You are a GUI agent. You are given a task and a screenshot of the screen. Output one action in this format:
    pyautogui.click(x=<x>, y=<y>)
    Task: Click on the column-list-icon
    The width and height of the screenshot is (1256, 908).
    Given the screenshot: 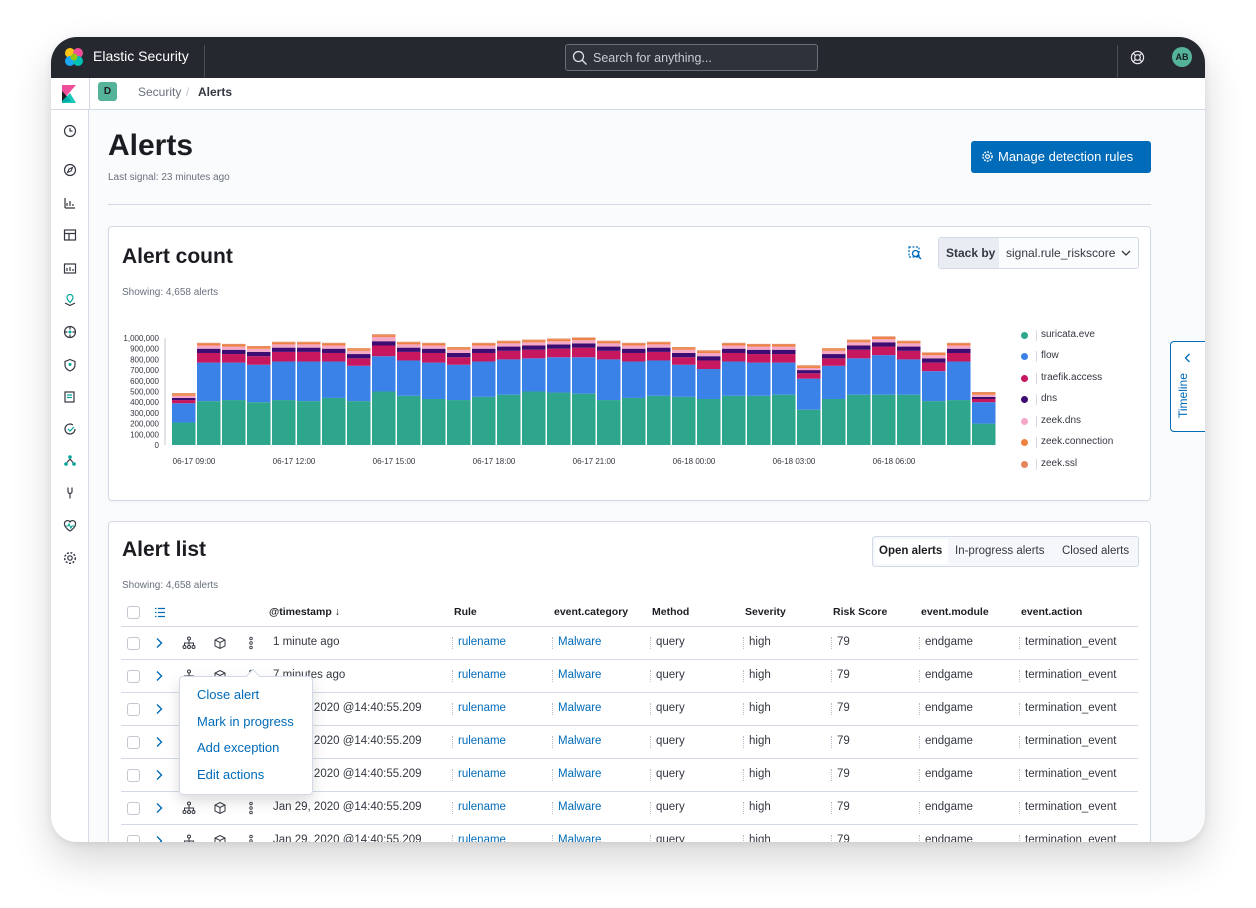 What is the action you would take?
    pyautogui.click(x=160, y=612)
    